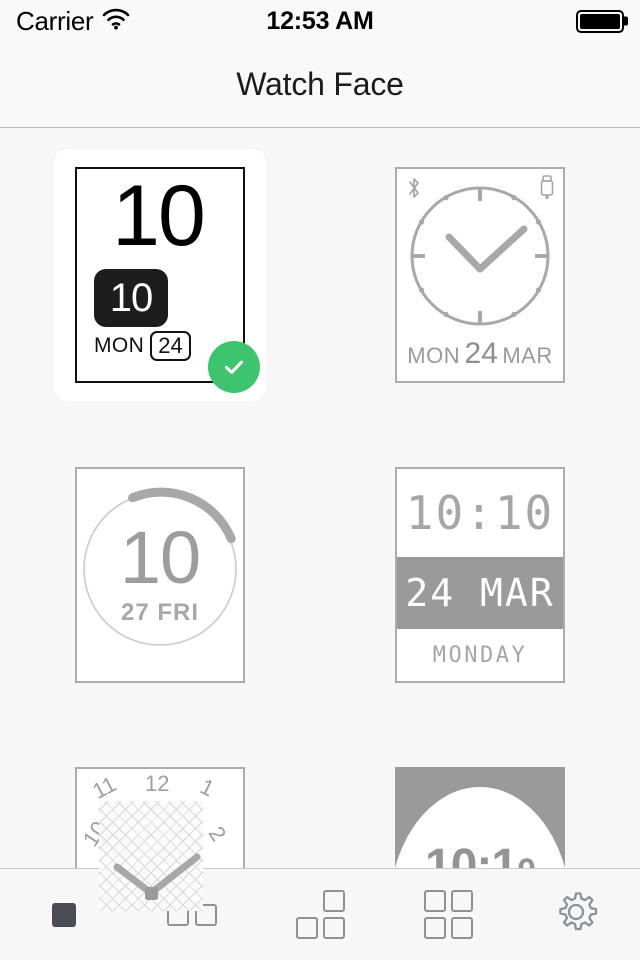 The image size is (640, 960). I want to click on lcd-face-time-row: 10:10, so click(480, 513).